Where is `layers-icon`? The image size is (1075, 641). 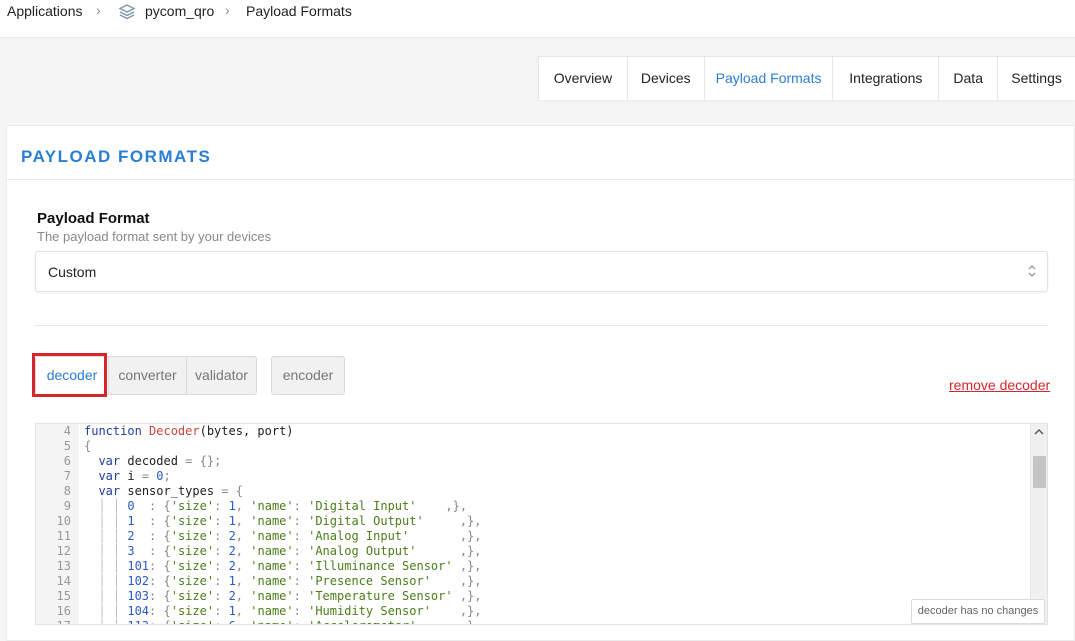
layers-icon is located at coordinates (127, 12).